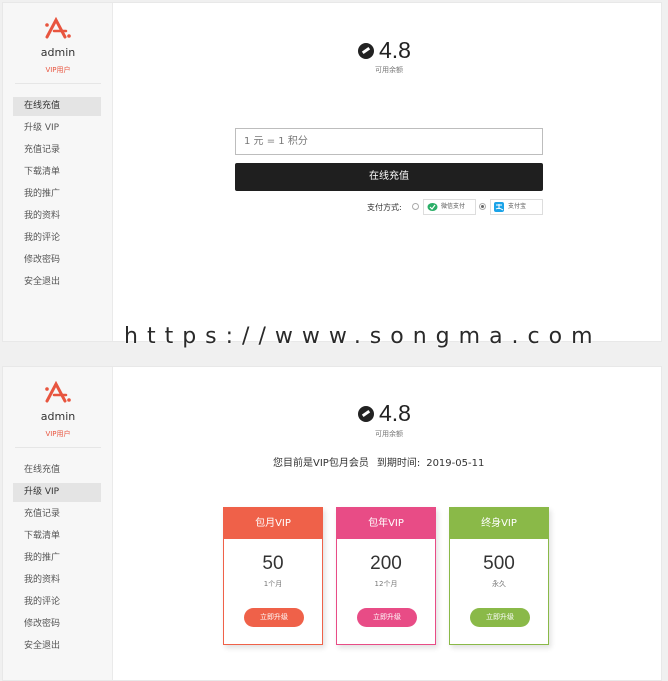 This screenshot has width=668, height=681. I want to click on plan-card-monthly: 包月VIP 50 1个月 立即升级, so click(273, 576).